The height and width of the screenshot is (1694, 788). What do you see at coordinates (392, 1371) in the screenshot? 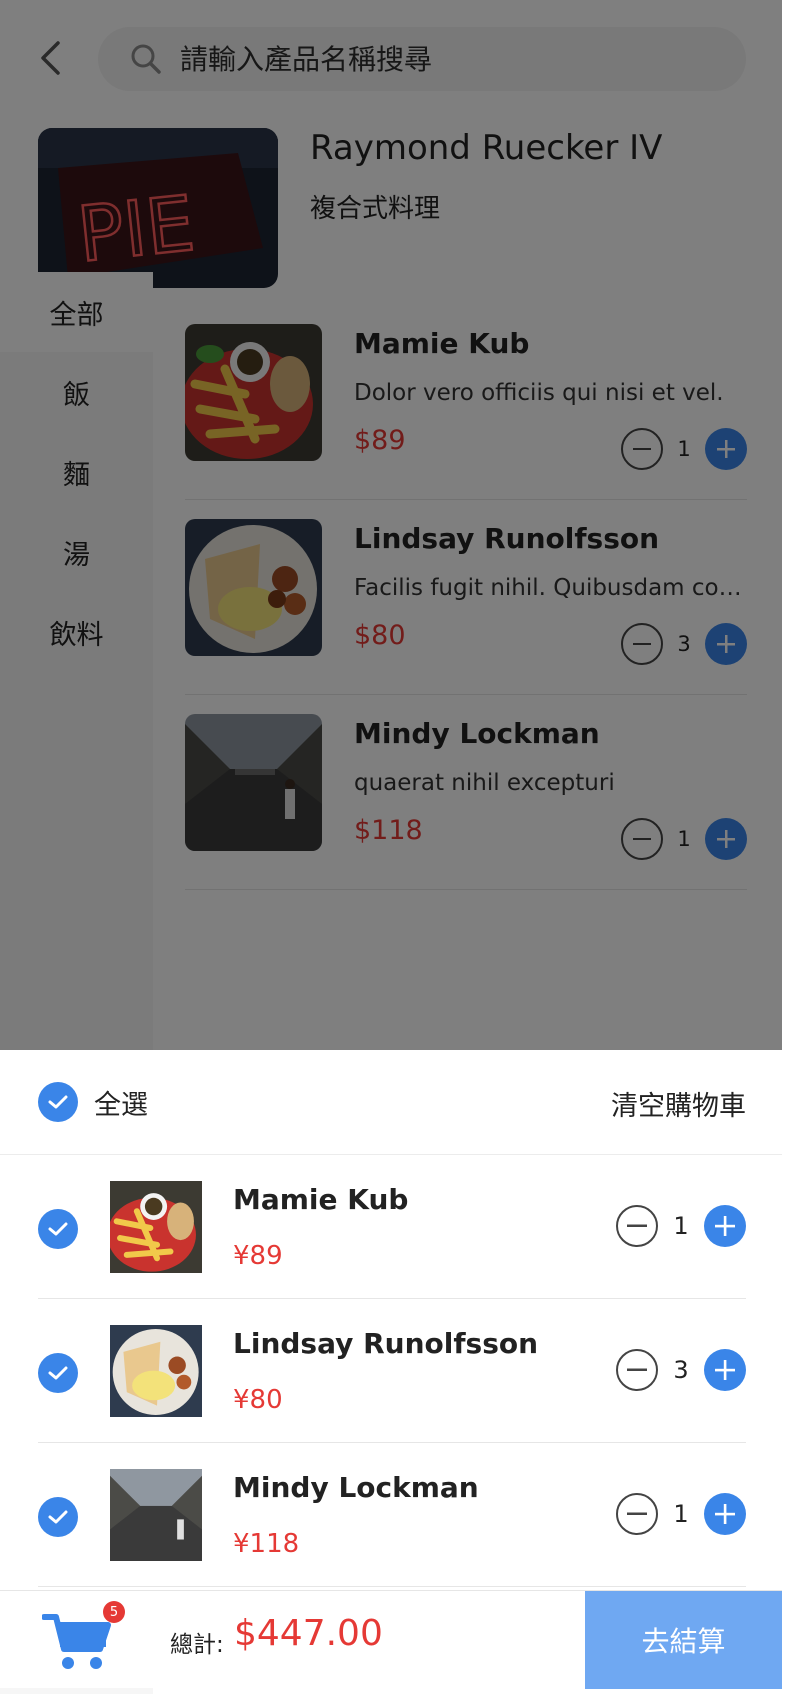
I see `cart-item: Lindsay Runolfsson ¥80 3` at bounding box center [392, 1371].